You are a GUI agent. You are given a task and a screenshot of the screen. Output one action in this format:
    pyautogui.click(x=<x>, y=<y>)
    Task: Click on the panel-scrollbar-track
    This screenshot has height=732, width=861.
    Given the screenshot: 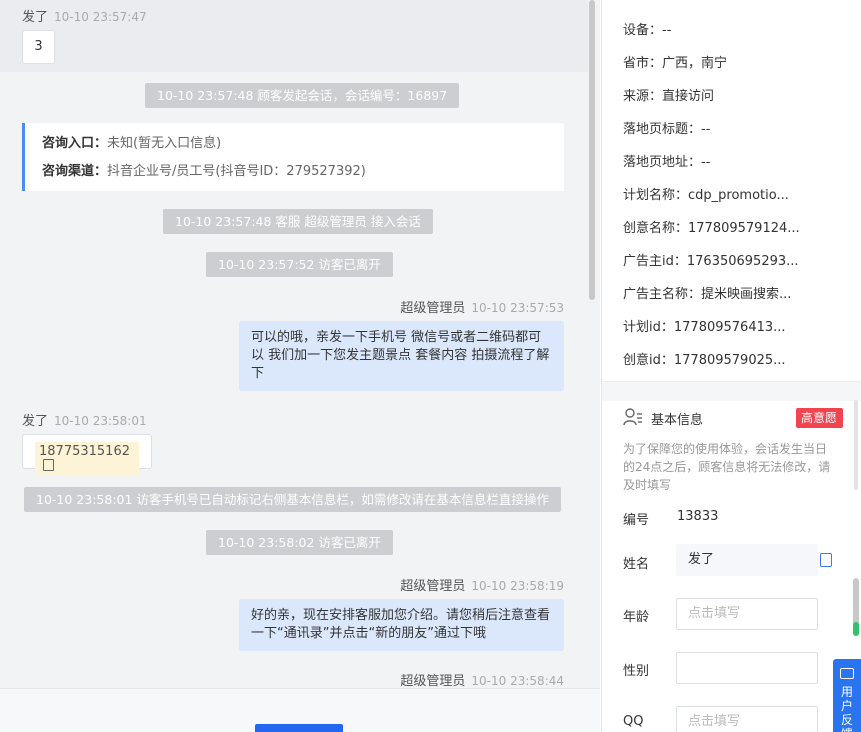 What is the action you would take?
    pyautogui.click(x=856, y=445)
    